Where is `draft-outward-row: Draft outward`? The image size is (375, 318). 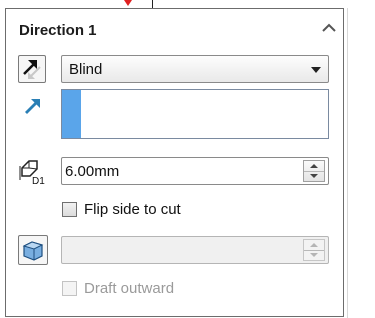
draft-outward-row: Draft outward is located at coordinates (162, 289).